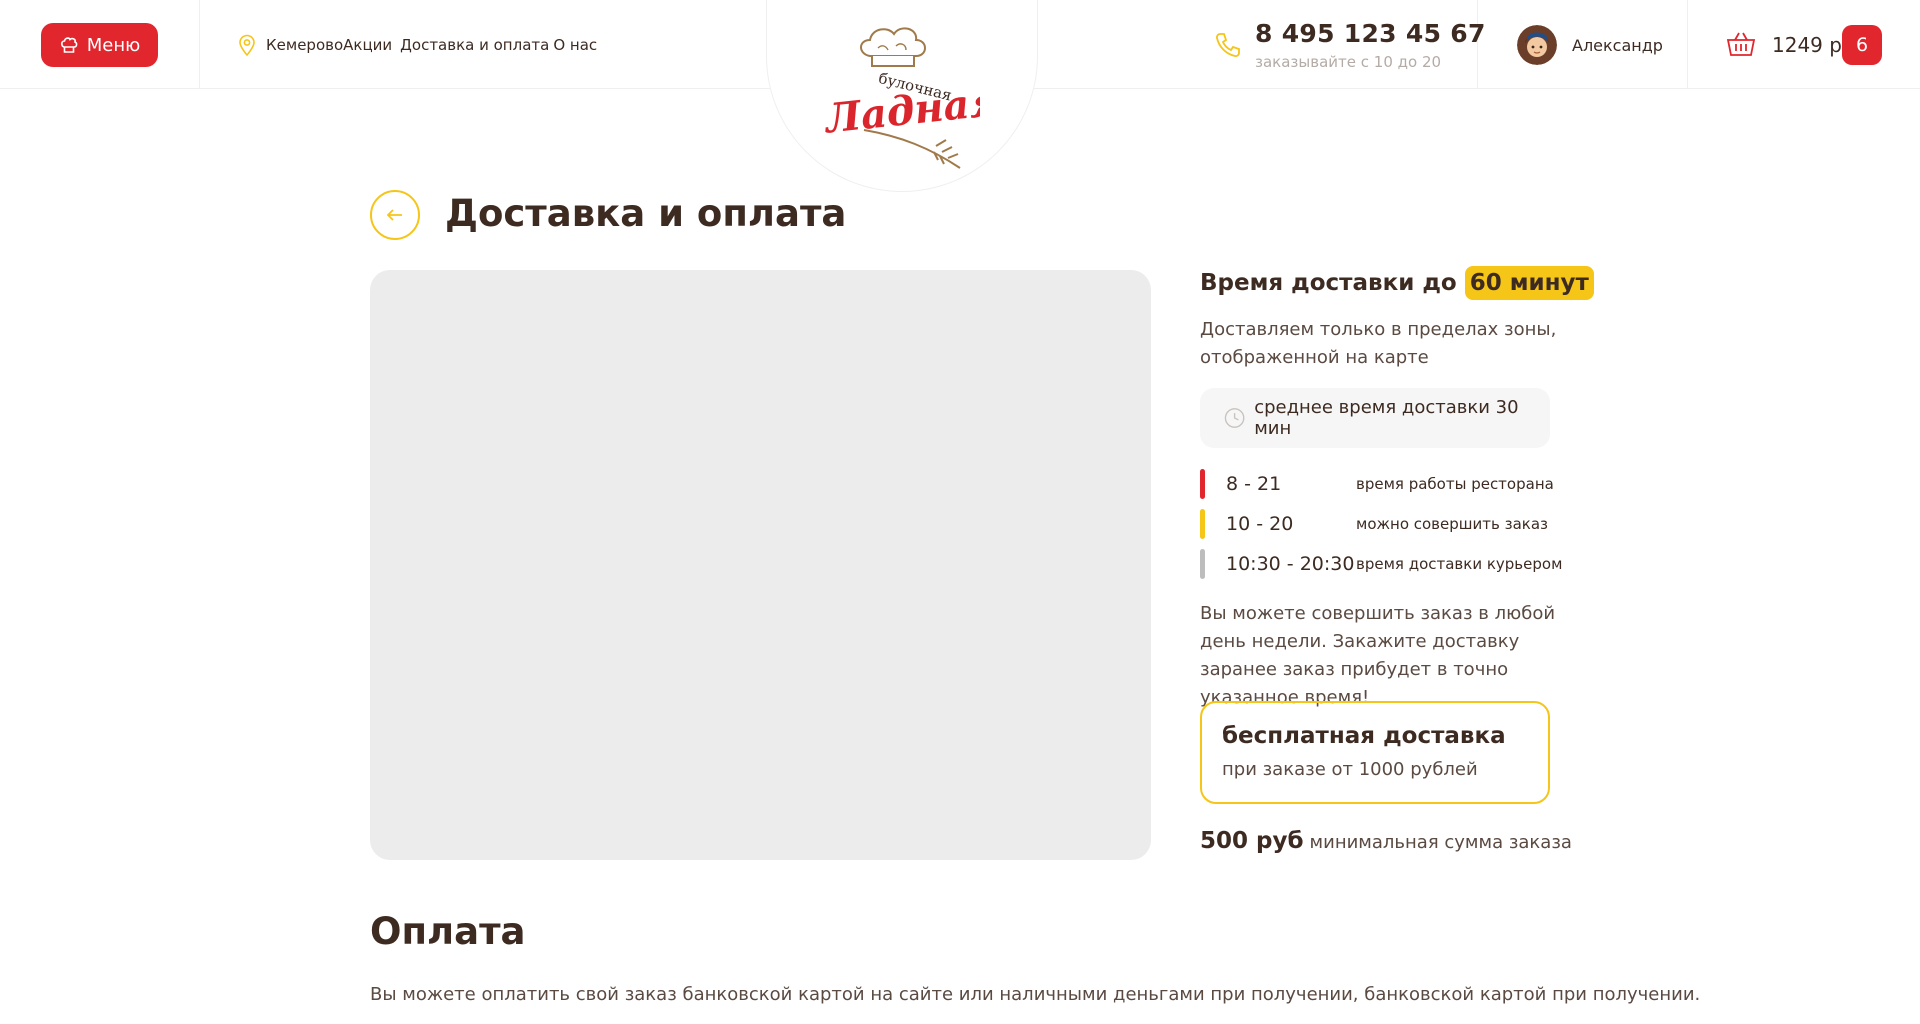  Describe the element at coordinates (1741, 44) in the screenshot. I see `cart-basket-icon` at that location.